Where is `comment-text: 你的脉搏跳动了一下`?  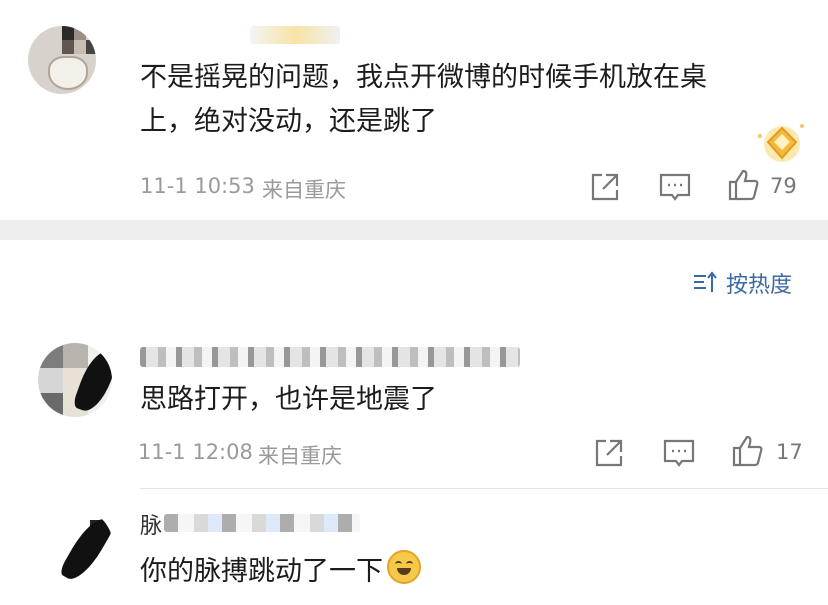 comment-text: 你的脉搏跳动了一下 is located at coordinates (280, 572).